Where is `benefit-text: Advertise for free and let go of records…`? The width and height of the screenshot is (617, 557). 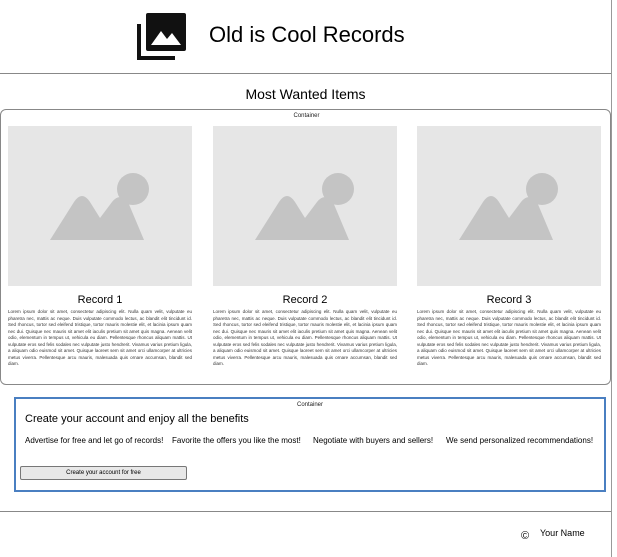
benefit-text: Advertise for free and let go of records… is located at coordinates (94, 440).